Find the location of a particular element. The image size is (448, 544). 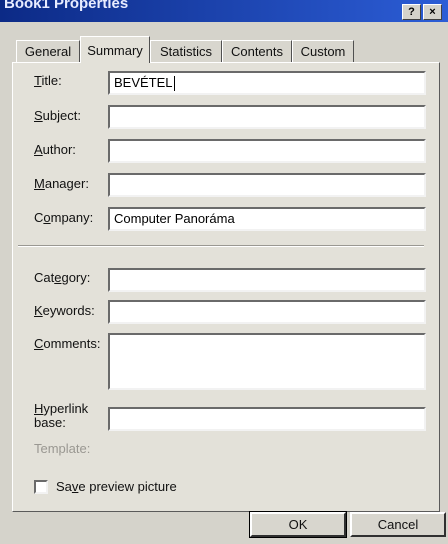

cancel-button: Cancel is located at coordinates (398, 524).